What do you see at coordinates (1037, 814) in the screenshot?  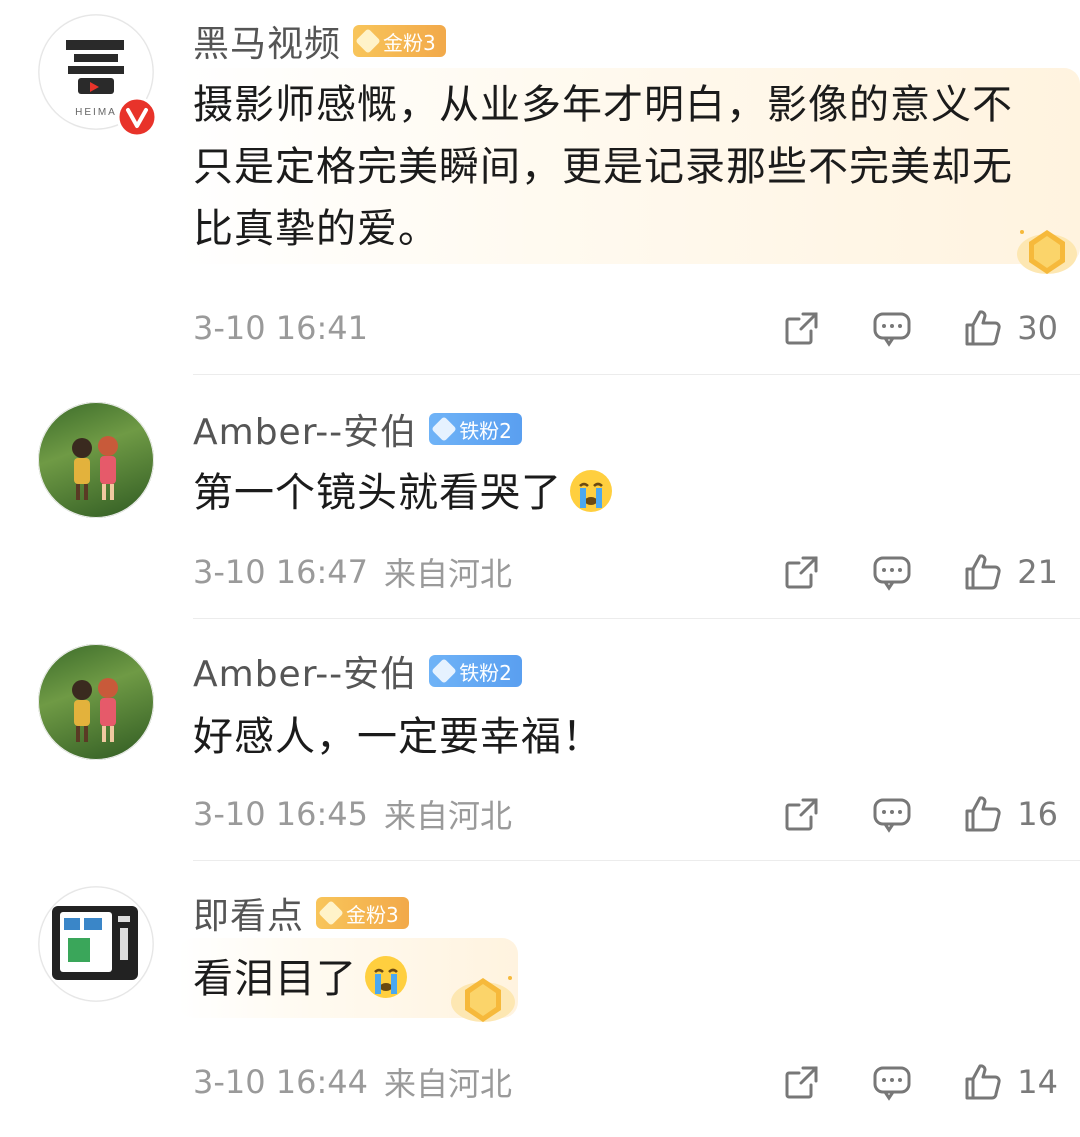 I see `like-count: 16` at bounding box center [1037, 814].